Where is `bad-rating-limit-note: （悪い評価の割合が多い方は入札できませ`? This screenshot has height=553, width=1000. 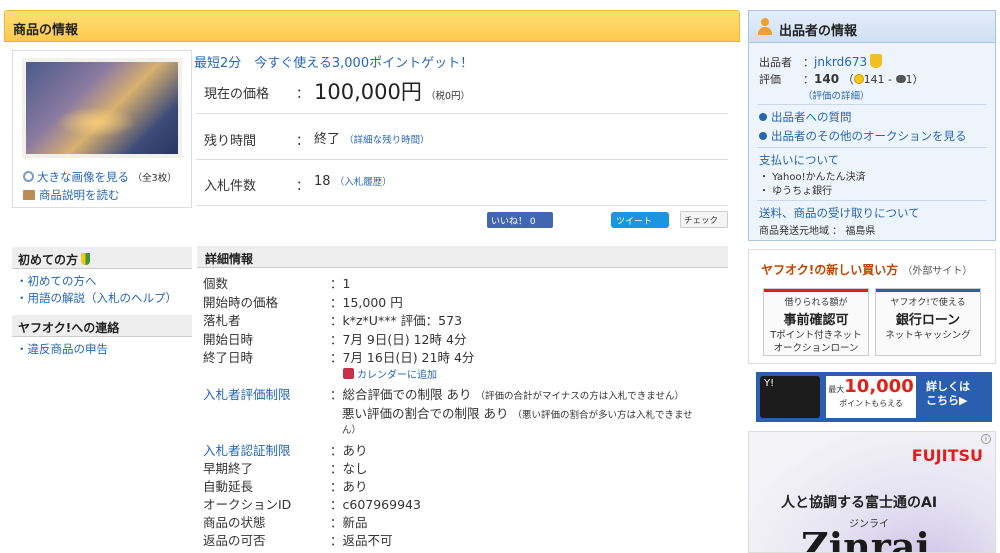
bad-rating-limit-note: （悪い評価の割合が多い方は入札できませ is located at coordinates (602, 415).